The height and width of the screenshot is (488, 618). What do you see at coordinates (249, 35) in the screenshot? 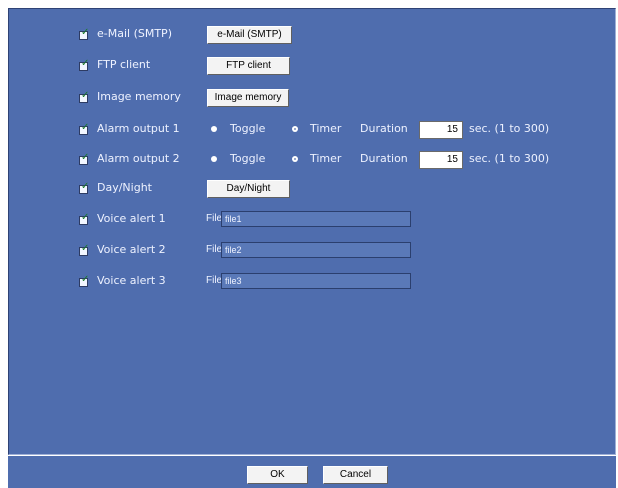
I see `email-button: e-Mail (SMTP)` at bounding box center [249, 35].